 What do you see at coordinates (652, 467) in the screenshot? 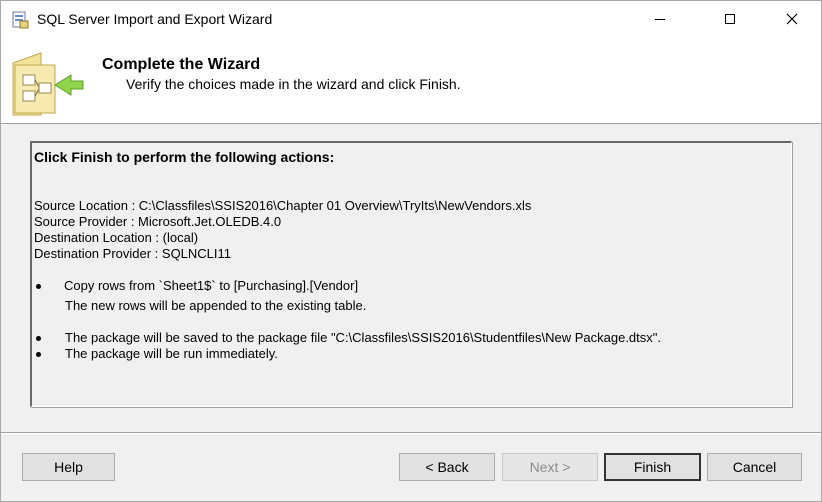
I see `finish-button: Finish` at bounding box center [652, 467].